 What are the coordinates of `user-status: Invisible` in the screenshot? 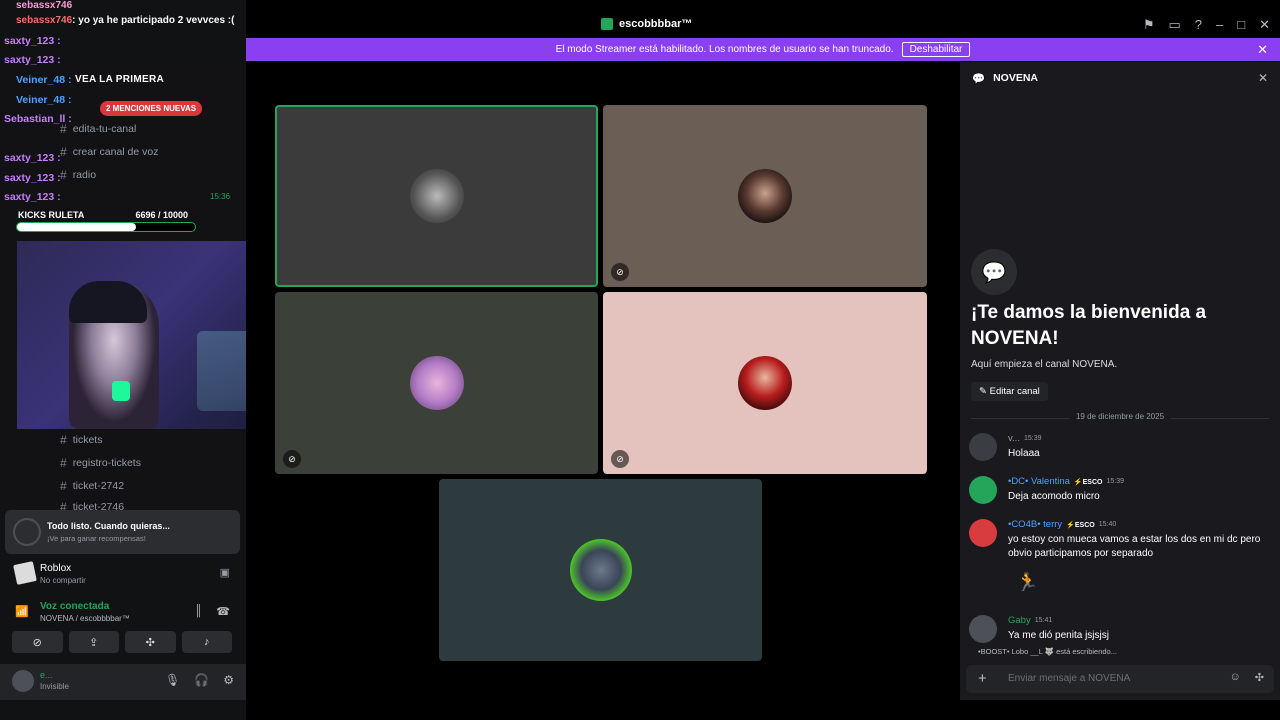 It's located at (54, 686).